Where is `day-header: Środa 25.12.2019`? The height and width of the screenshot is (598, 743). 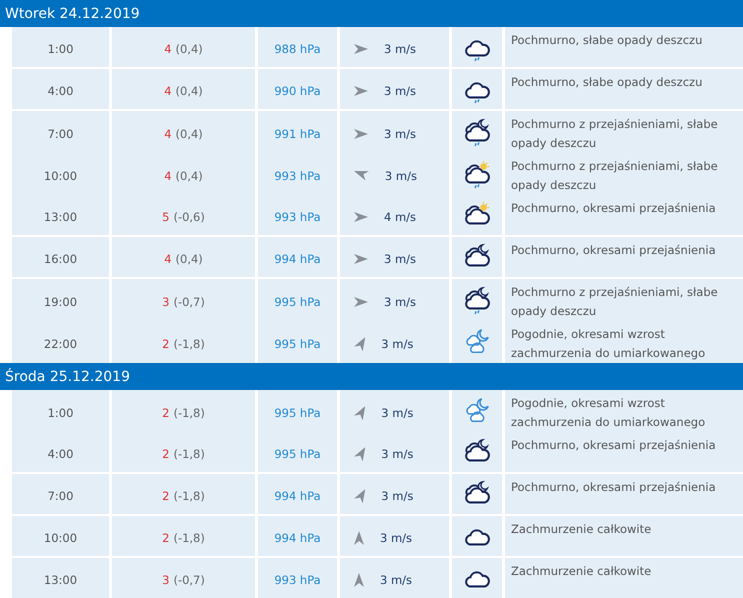 day-header: Środa 25.12.2019 is located at coordinates (371, 376).